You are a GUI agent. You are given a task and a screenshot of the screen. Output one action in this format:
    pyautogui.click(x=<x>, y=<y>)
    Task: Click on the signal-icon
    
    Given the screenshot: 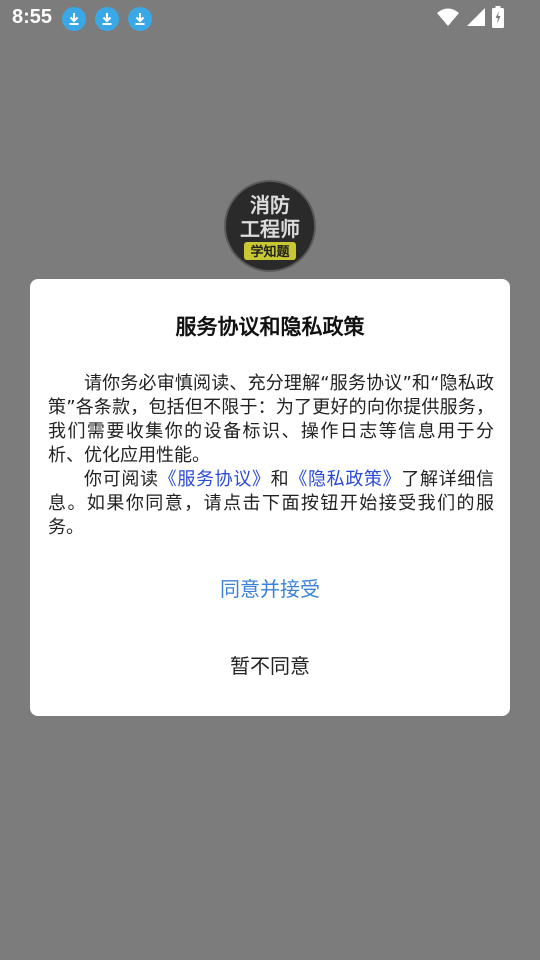 What is the action you would take?
    pyautogui.click(x=476, y=19)
    